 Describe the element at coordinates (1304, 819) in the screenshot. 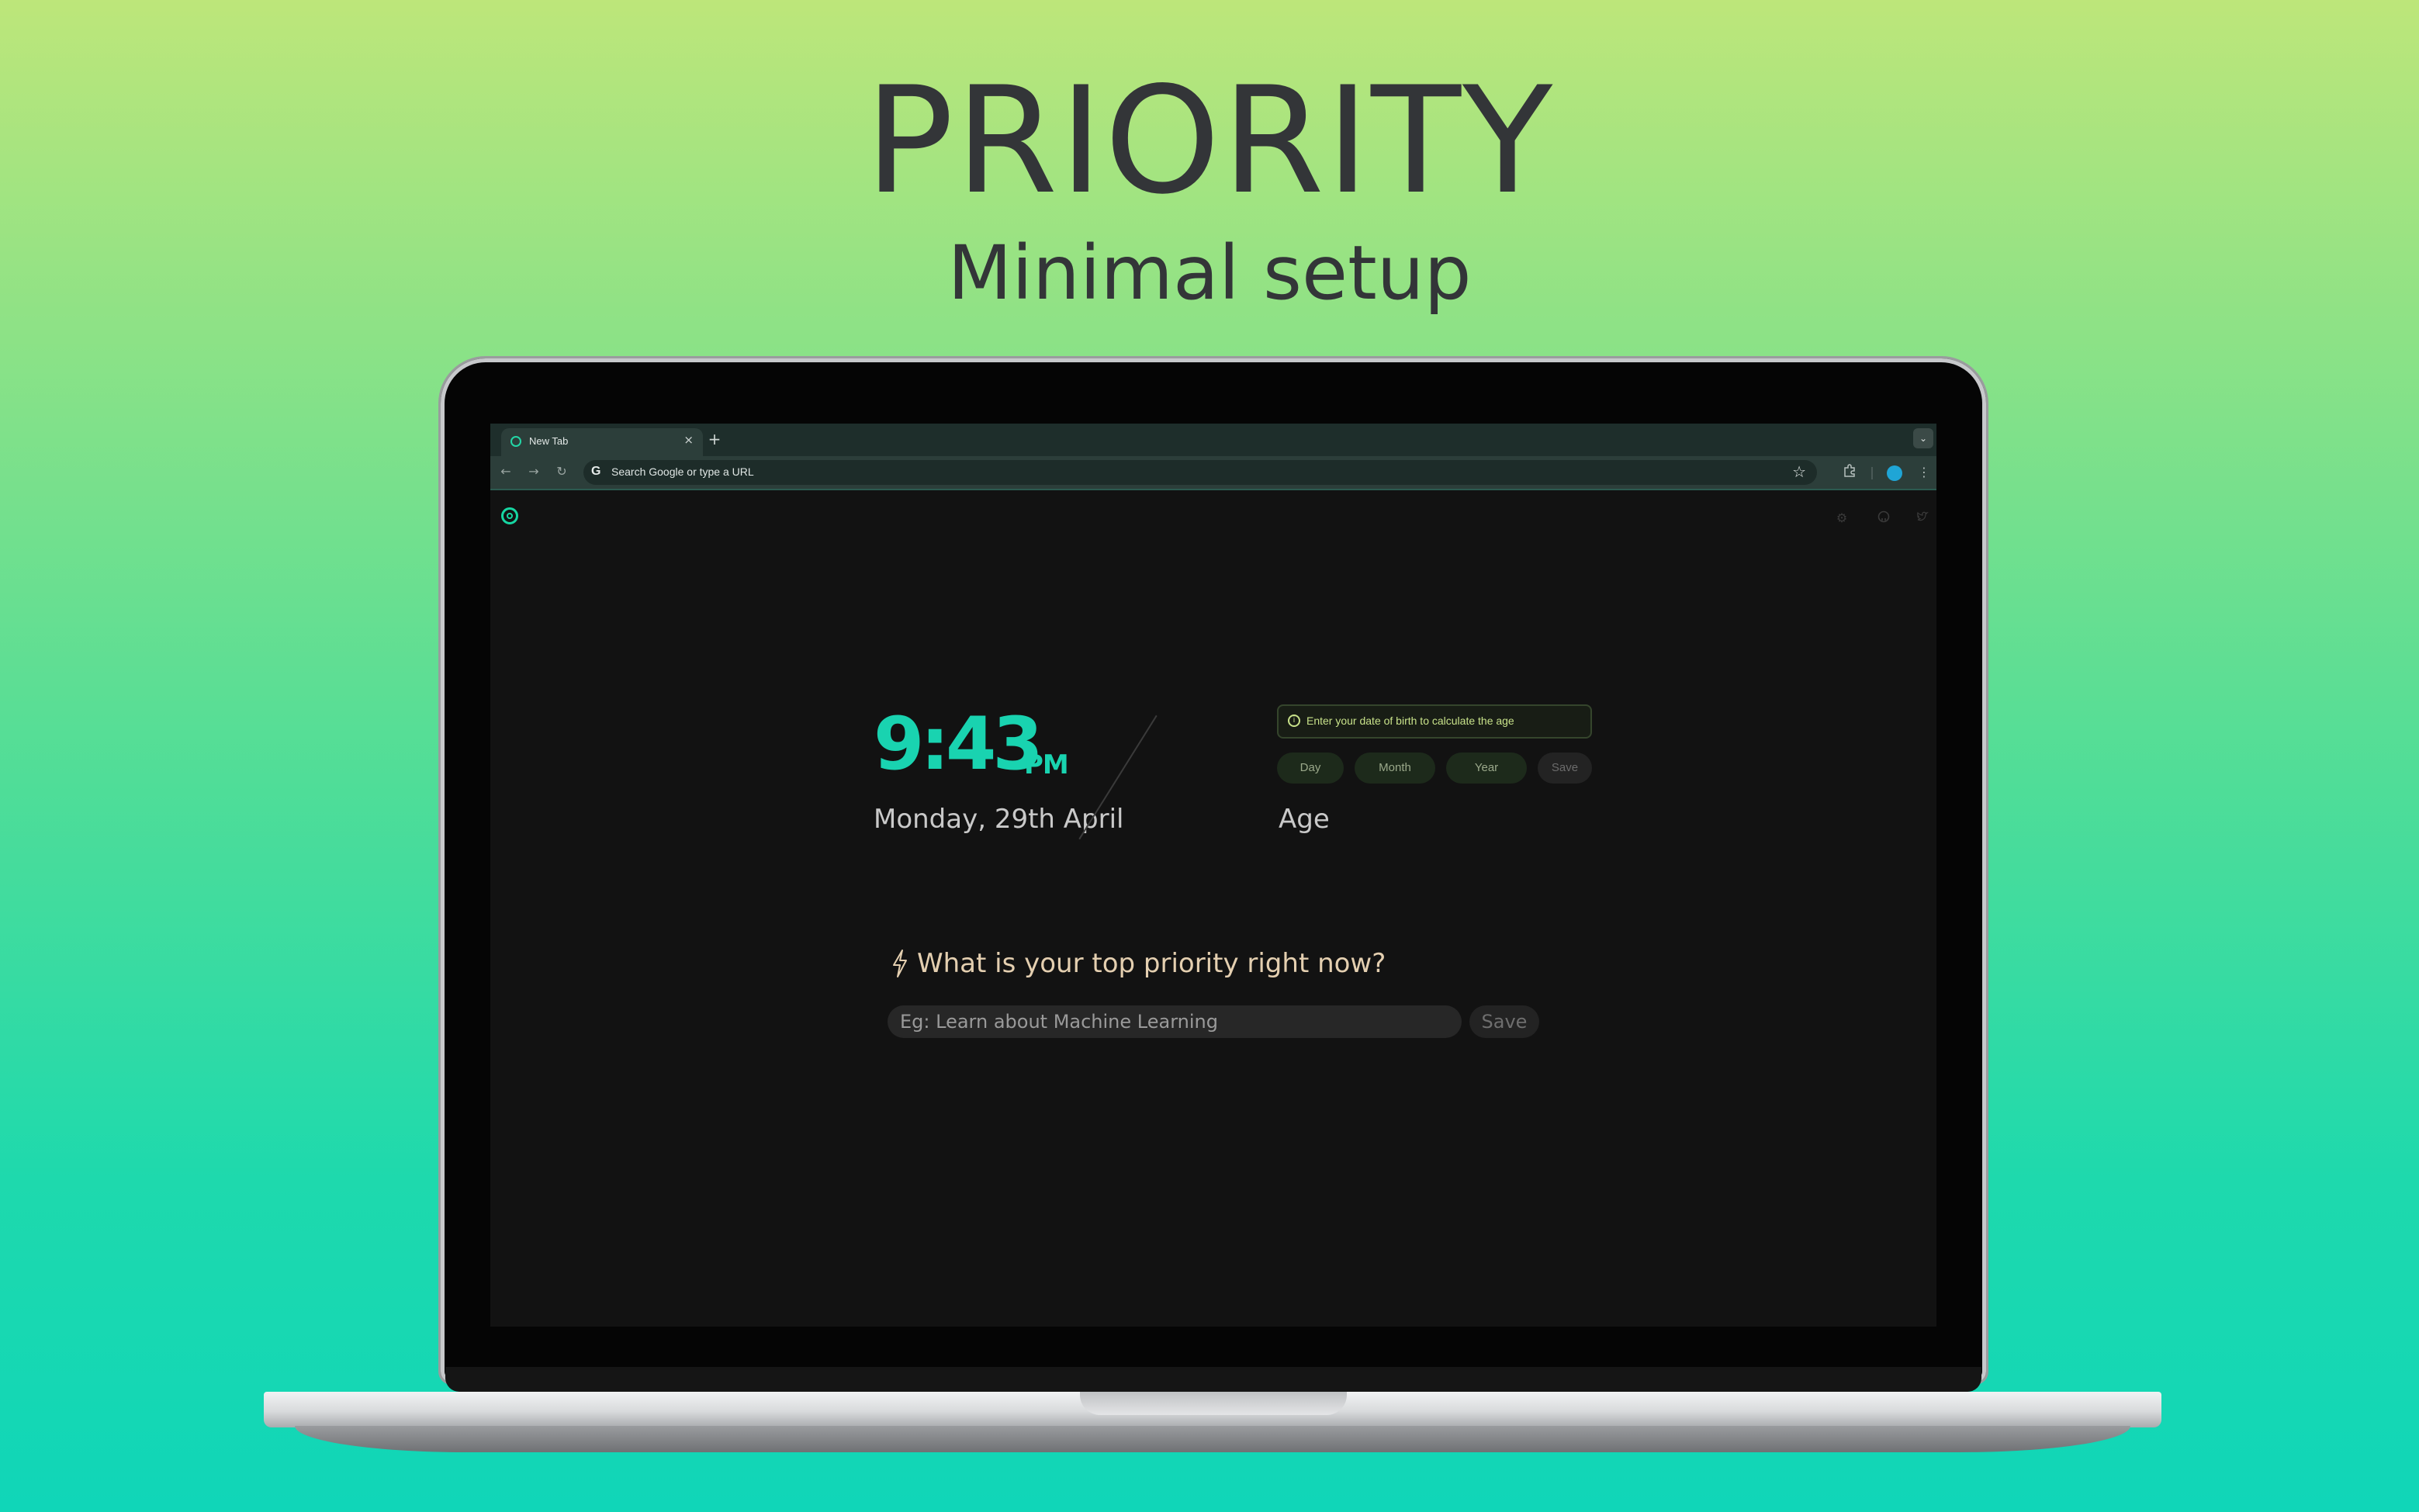

I see `age-label: Age` at that location.